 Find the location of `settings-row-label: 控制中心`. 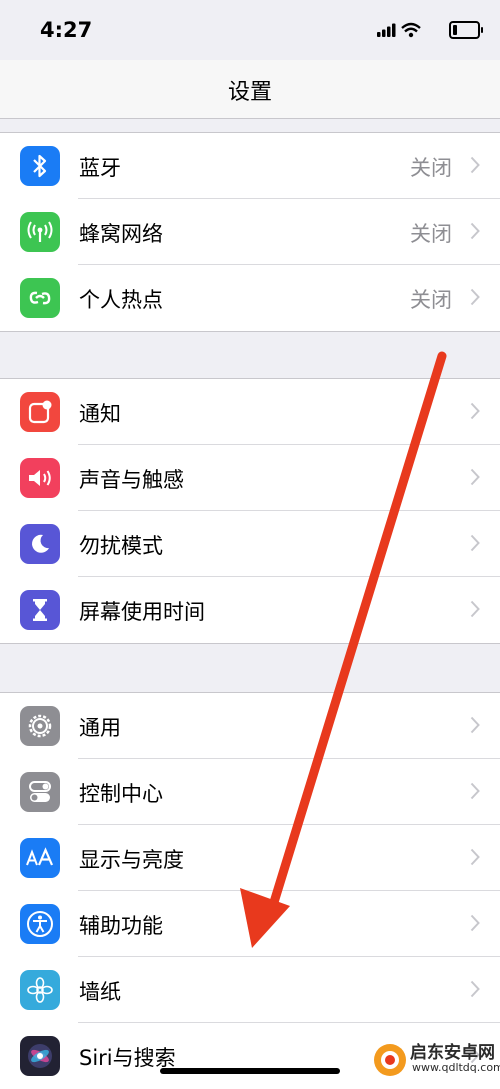

settings-row-label: 控制中心 is located at coordinates (121, 794).